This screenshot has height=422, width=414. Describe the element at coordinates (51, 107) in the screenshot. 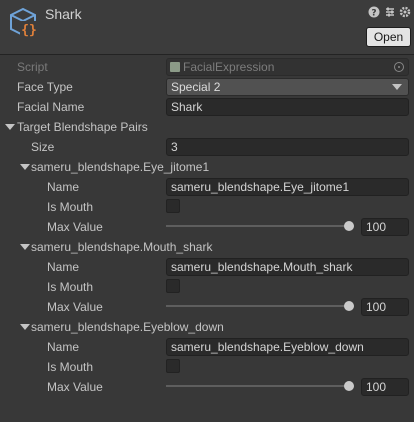

I see `facial-name-label: Facial Name` at that location.